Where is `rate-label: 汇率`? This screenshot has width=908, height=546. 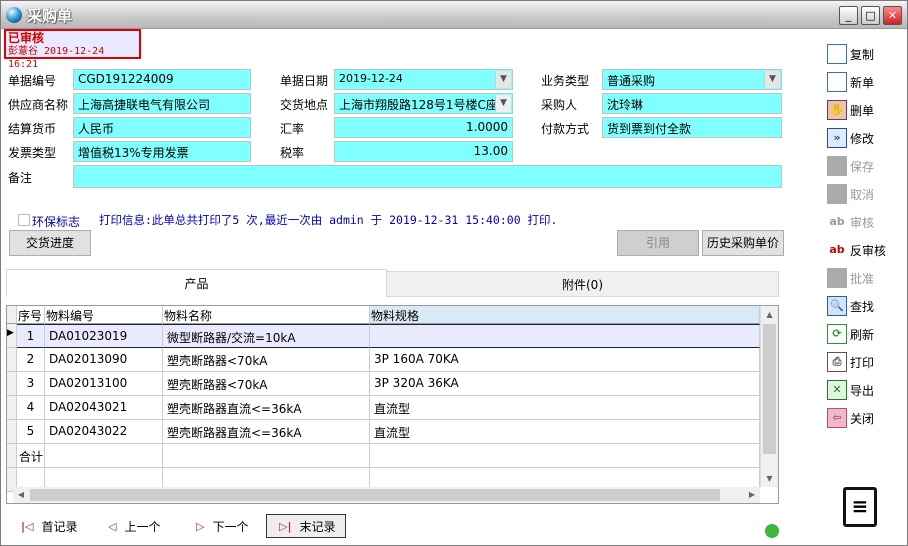
rate-label: 汇率 is located at coordinates (292, 129).